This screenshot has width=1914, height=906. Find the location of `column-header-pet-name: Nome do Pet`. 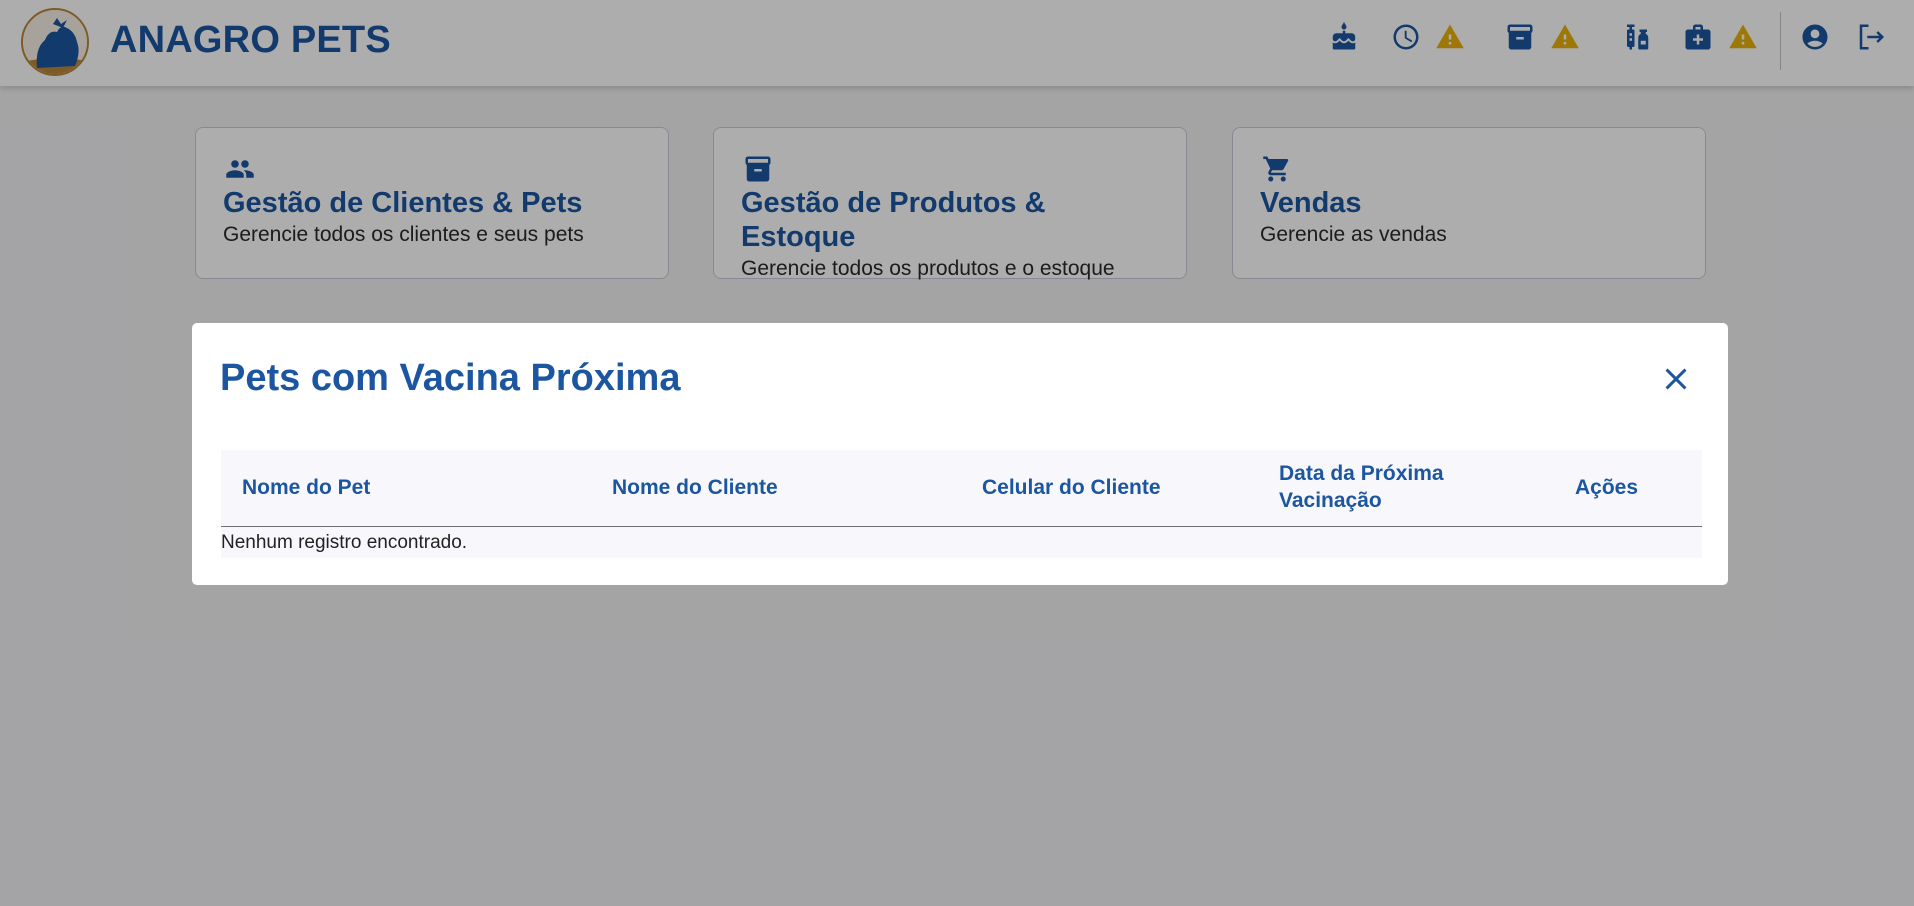

column-header-pet-name: Nome do Pet is located at coordinates (306, 487).